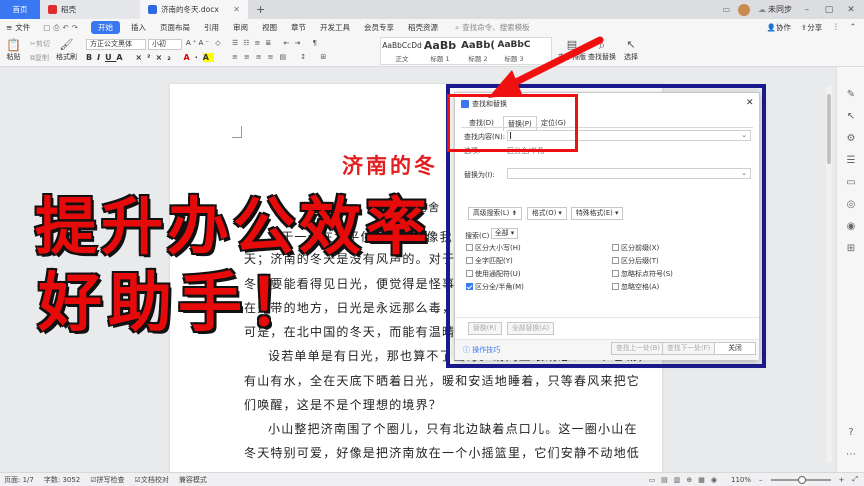  What do you see at coordinates (402, 51) in the screenshot?
I see `style-normal: AaBbCcDd 正文` at bounding box center [402, 51].